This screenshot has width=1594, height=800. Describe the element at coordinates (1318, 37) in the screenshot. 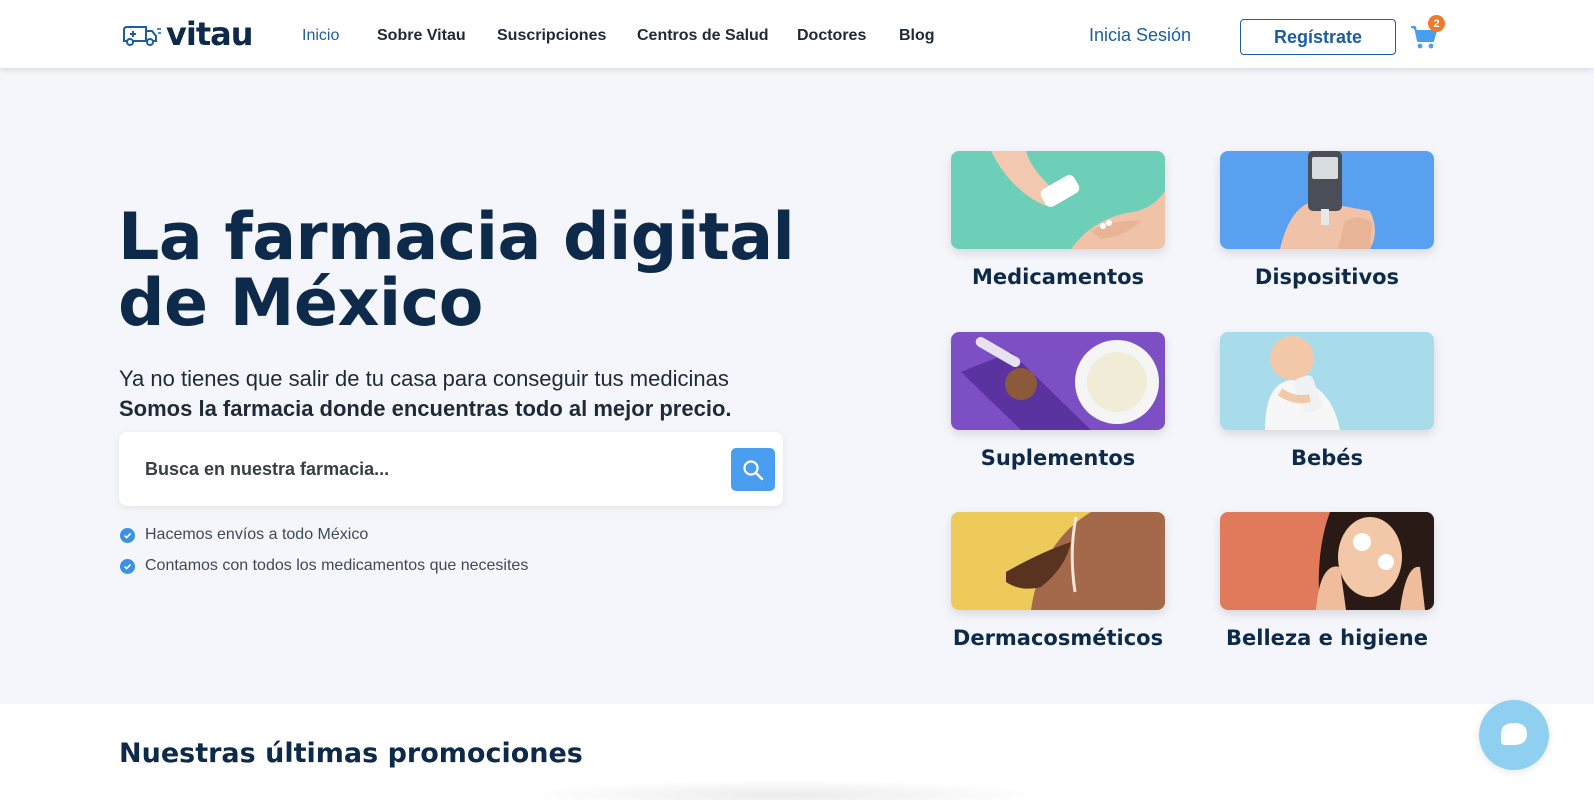

I see `register-button: Regístrate` at that location.